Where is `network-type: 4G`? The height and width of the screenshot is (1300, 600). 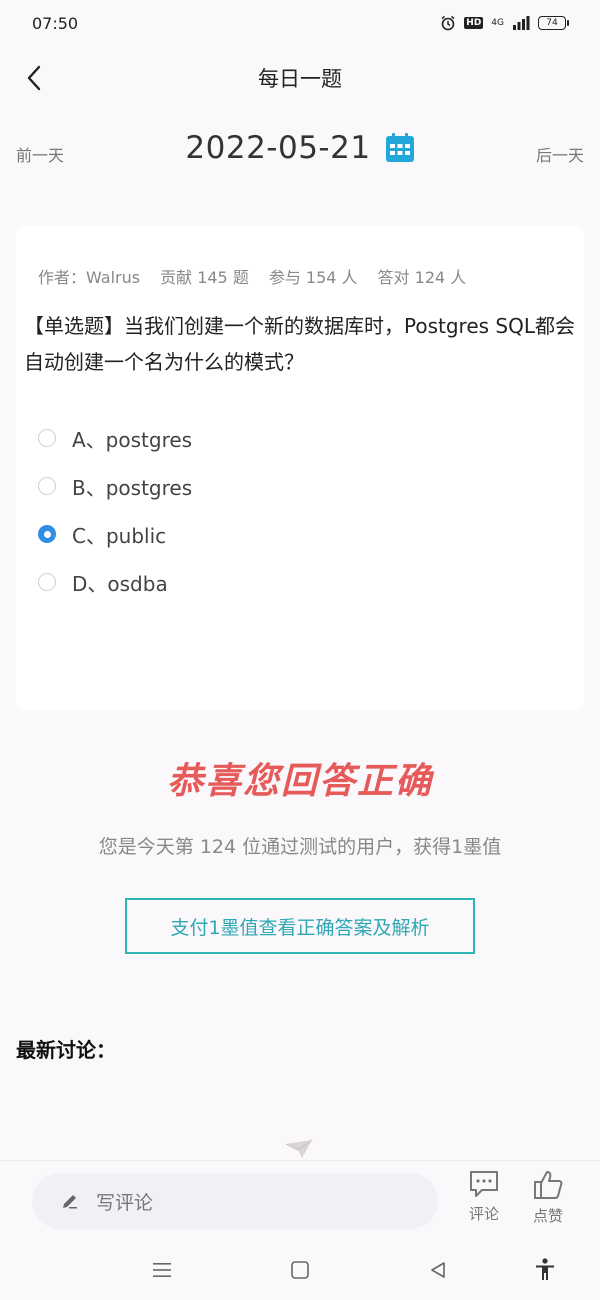
network-type: 4G is located at coordinates (497, 23).